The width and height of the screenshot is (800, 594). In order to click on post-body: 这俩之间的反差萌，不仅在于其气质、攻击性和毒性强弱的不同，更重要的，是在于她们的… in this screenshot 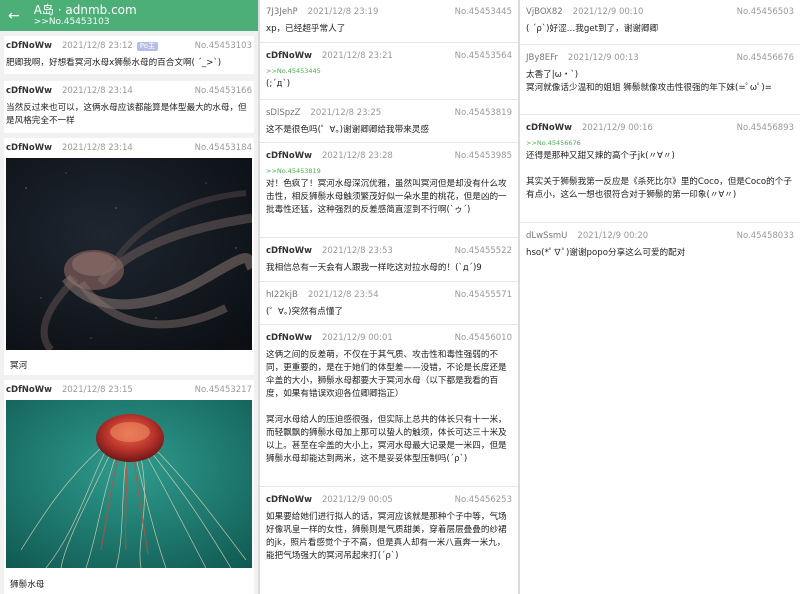, I will do `click(386, 407)`.